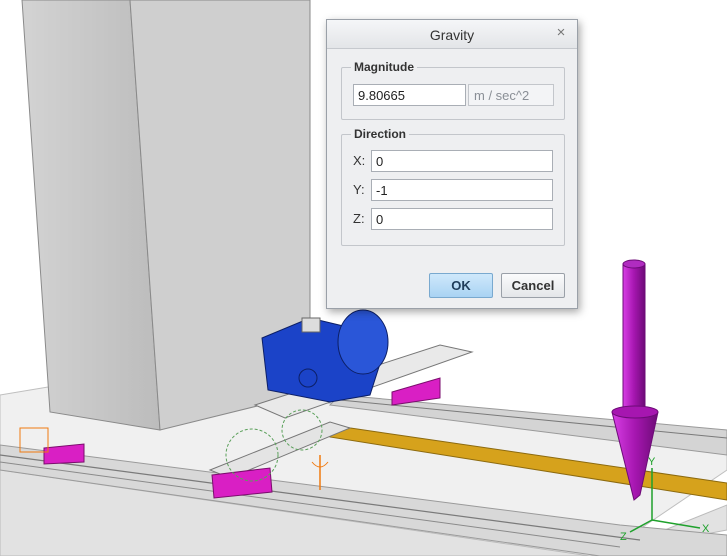 Image resolution: width=727 pixels, height=556 pixels. Describe the element at coordinates (623, 537) in the screenshot. I see `triad-z-label: Z` at that location.